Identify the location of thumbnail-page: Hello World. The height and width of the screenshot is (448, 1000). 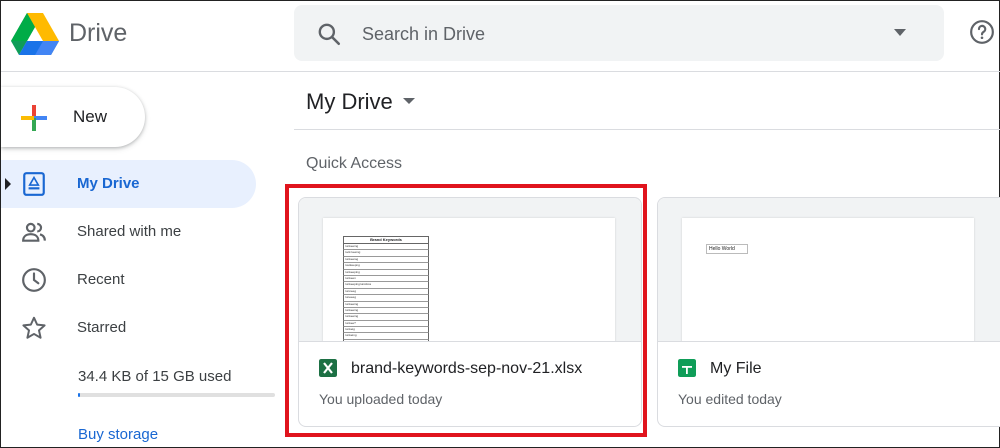
(828, 279).